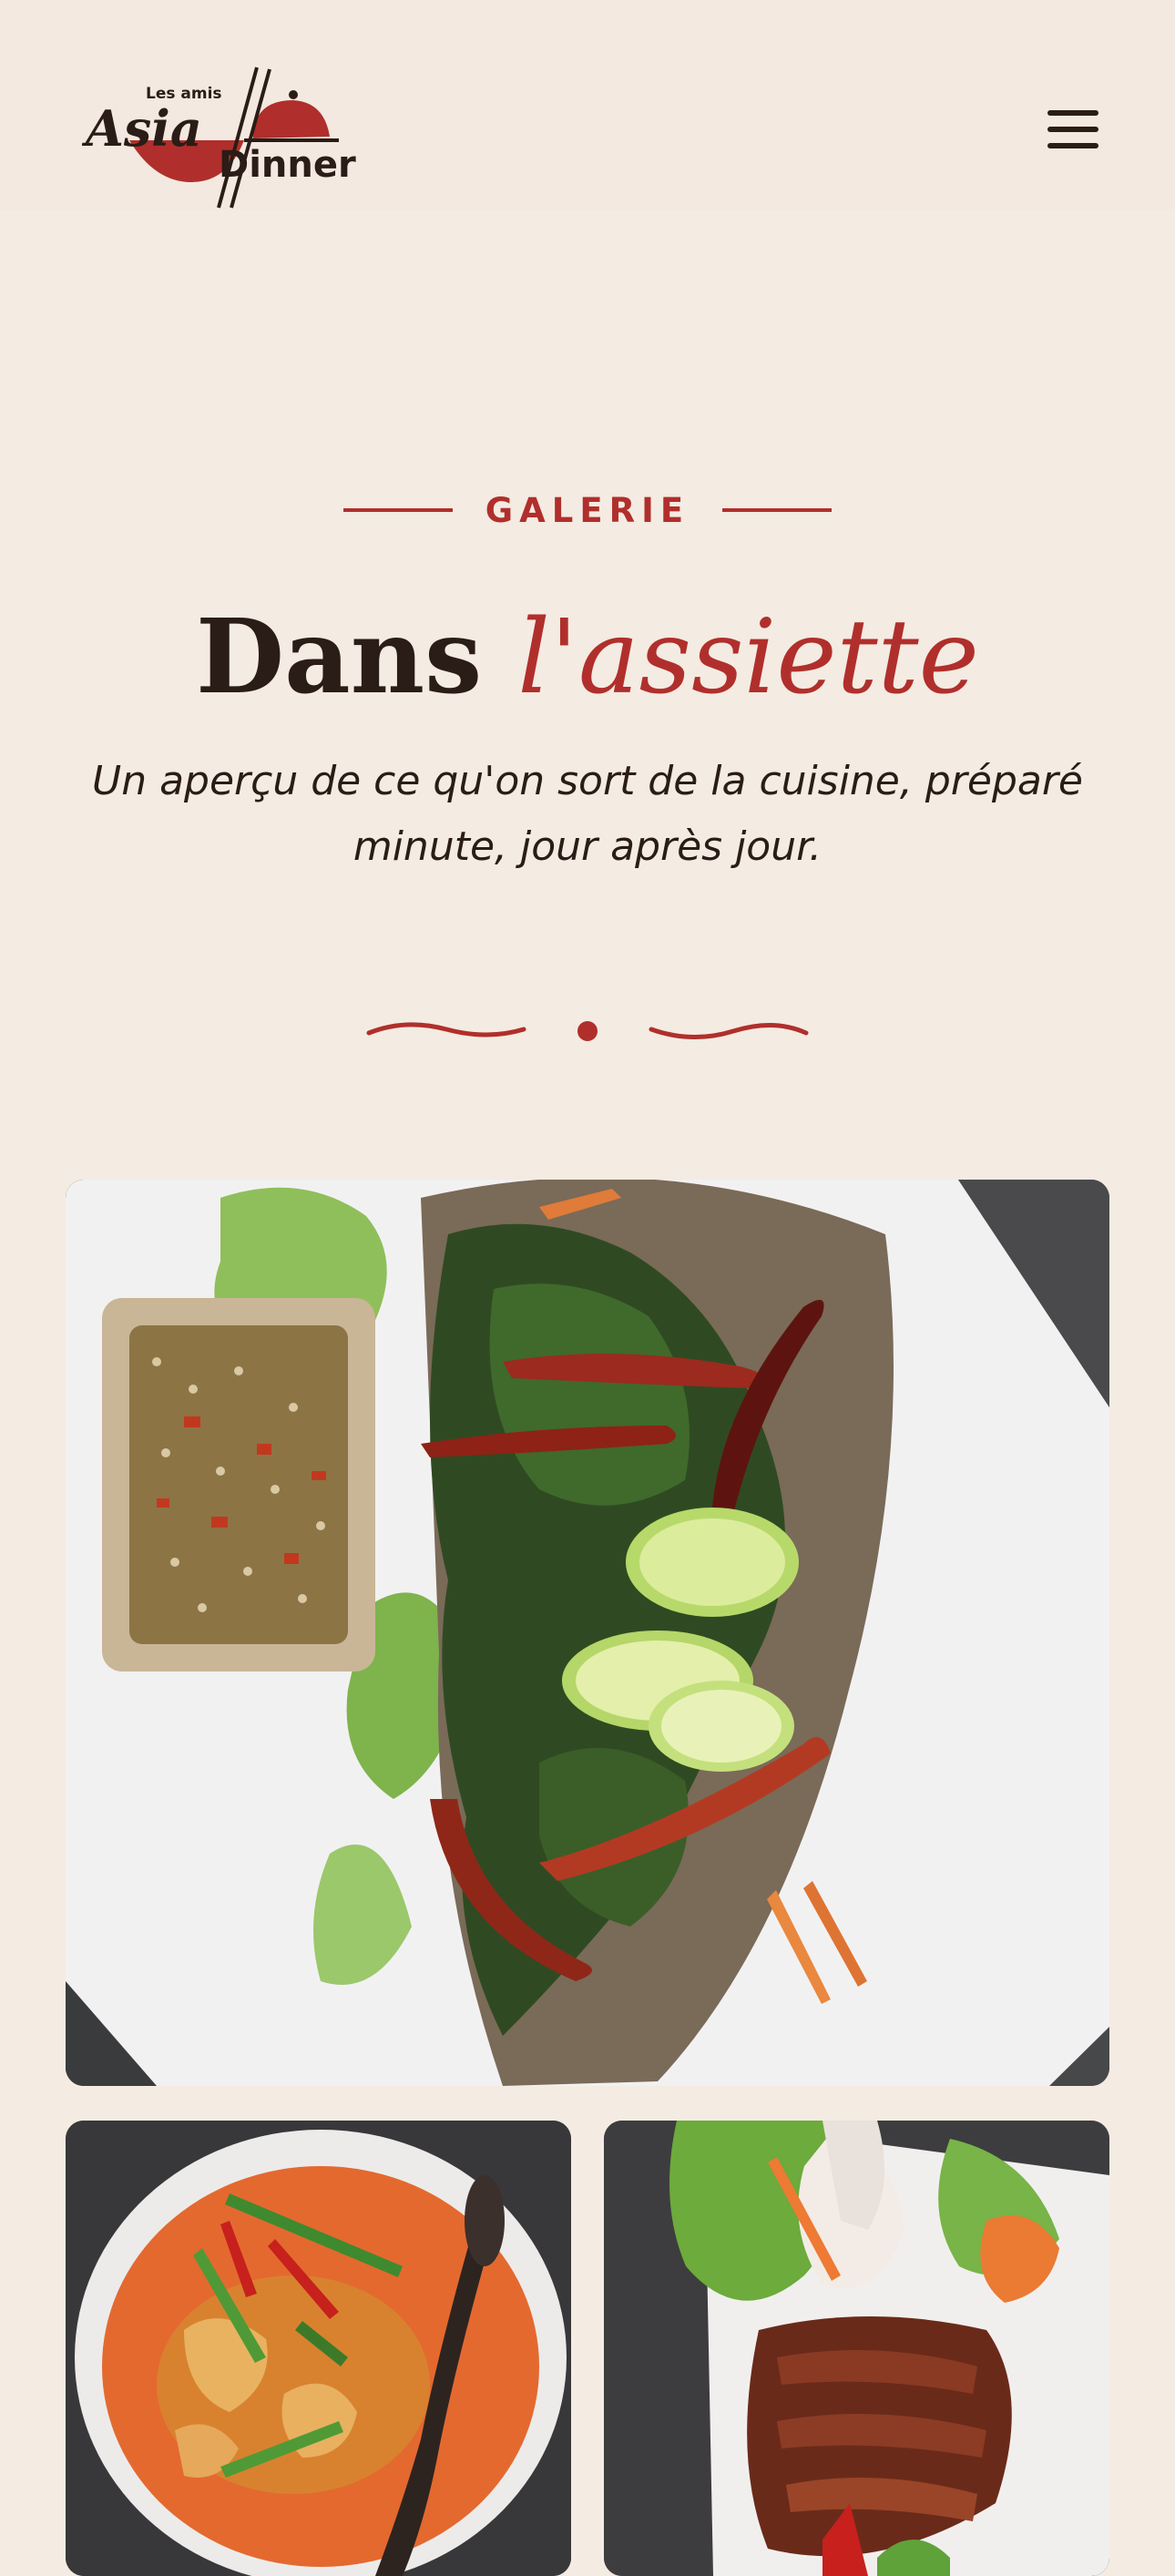 Image resolution: width=1175 pixels, height=2576 pixels. What do you see at coordinates (339, 657) in the screenshot?
I see `page-title-plain: Dans` at bounding box center [339, 657].